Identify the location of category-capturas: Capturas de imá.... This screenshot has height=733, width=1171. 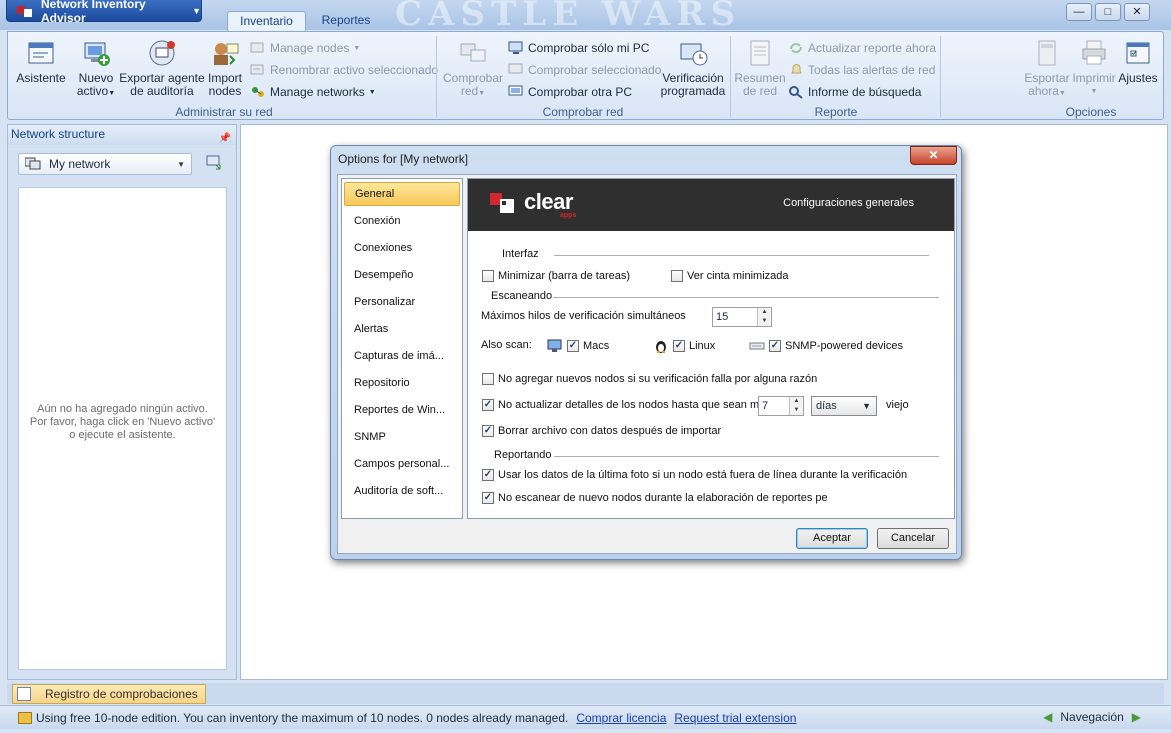
(402, 356).